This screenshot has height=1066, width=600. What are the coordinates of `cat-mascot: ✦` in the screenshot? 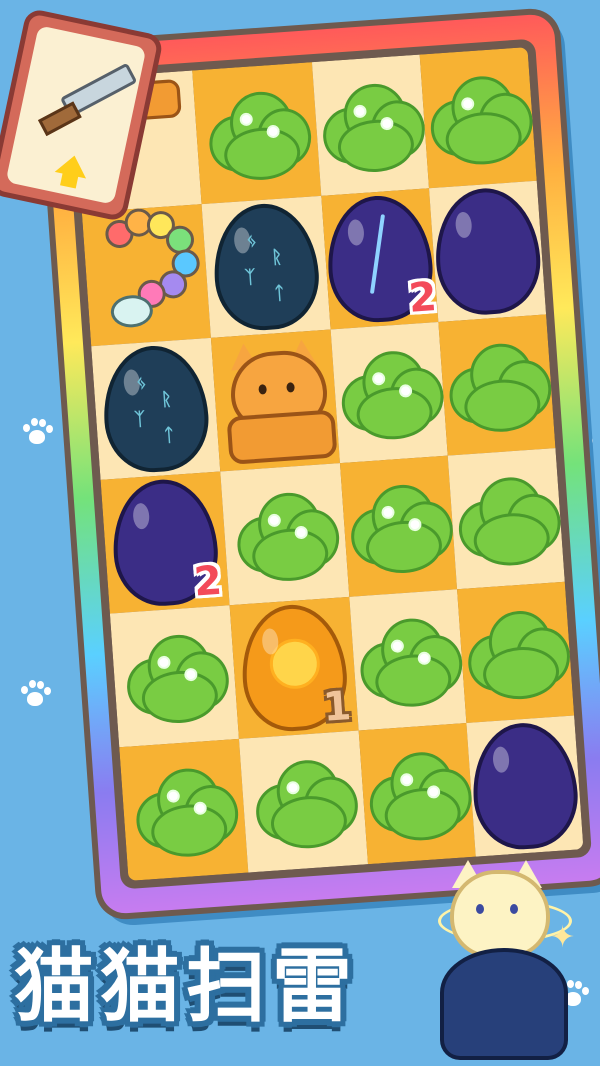 It's located at (505, 960).